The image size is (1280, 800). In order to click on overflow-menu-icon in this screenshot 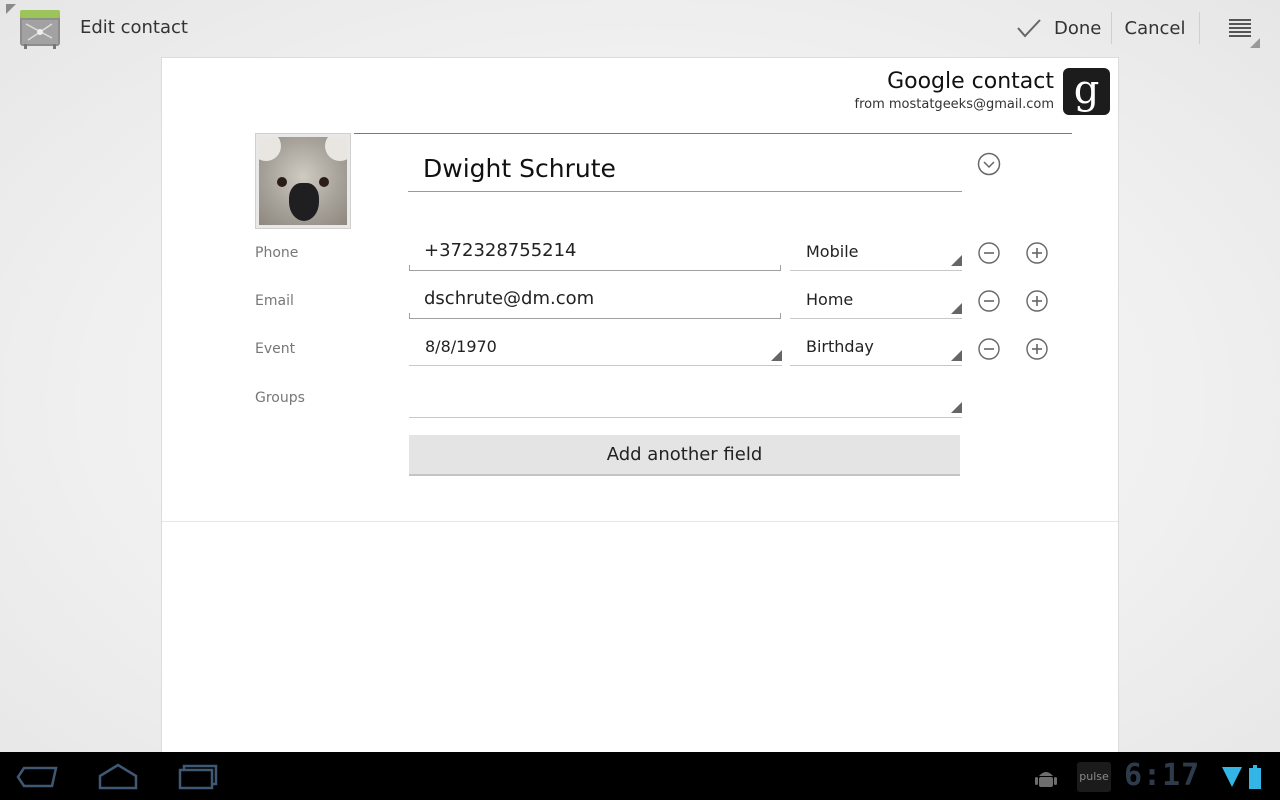, I will do `click(1244, 33)`.